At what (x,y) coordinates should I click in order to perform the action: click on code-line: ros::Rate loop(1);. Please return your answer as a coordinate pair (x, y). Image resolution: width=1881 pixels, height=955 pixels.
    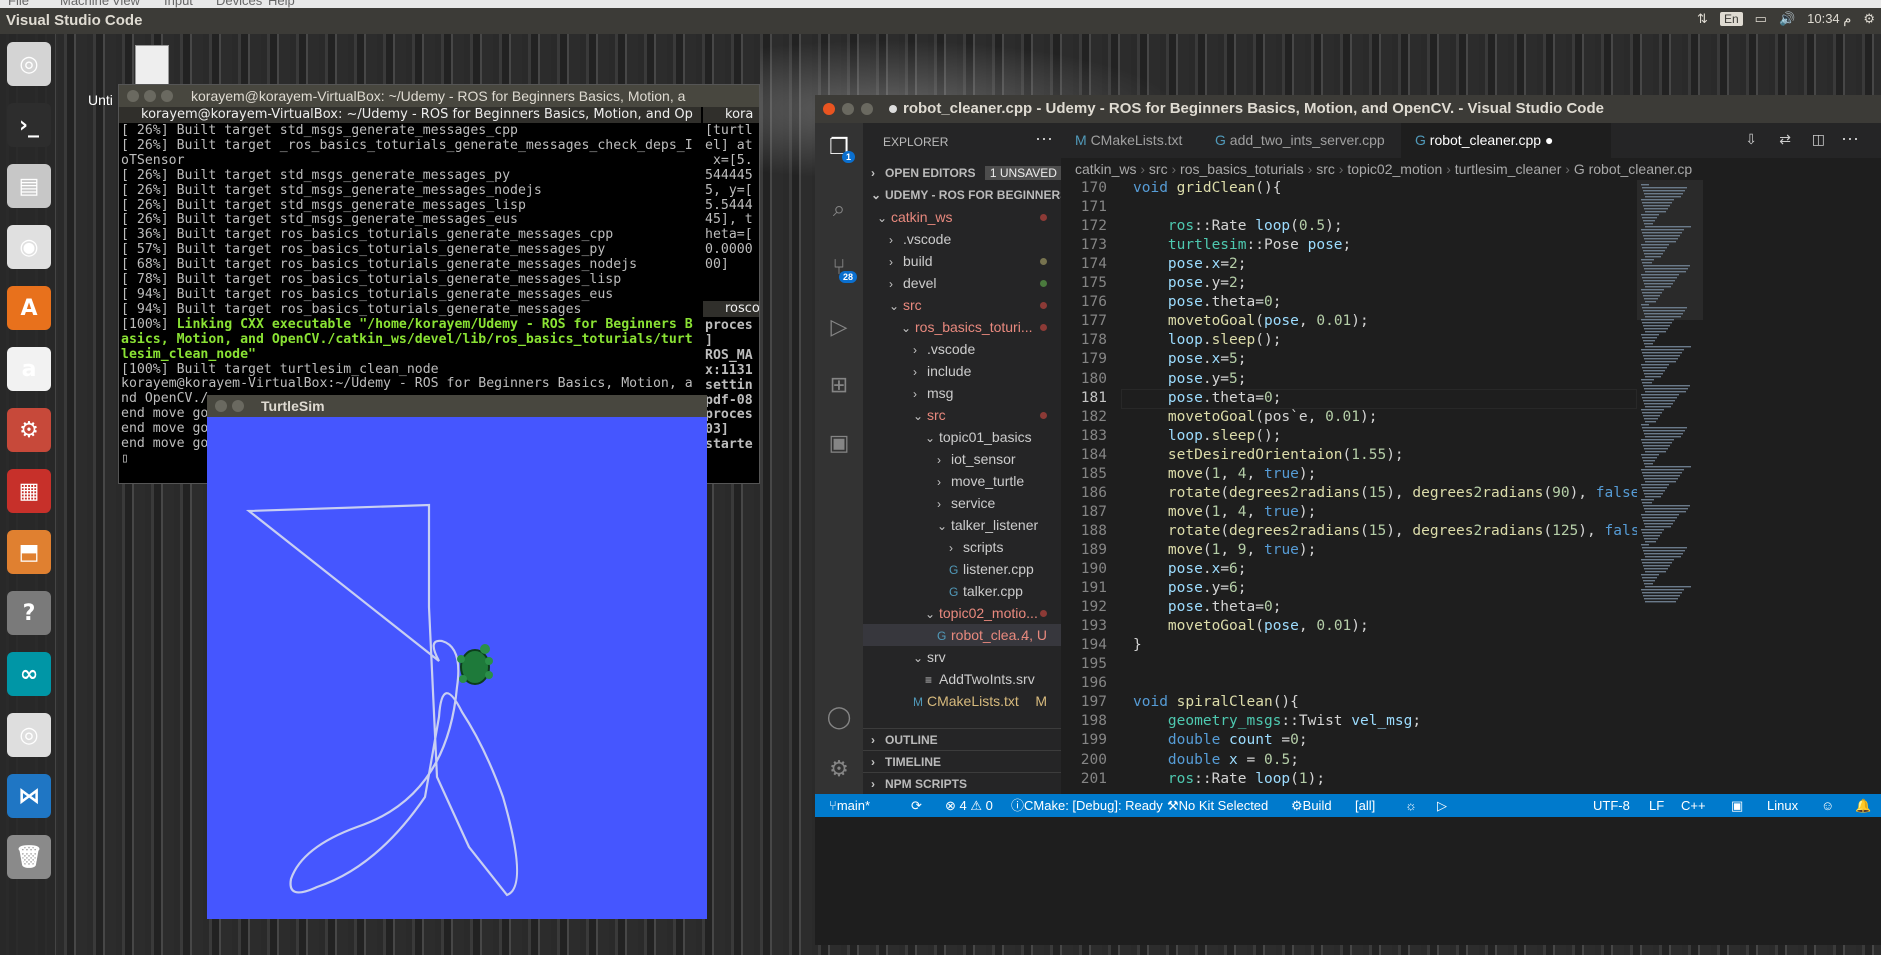
    Looking at the image, I should click on (1229, 779).